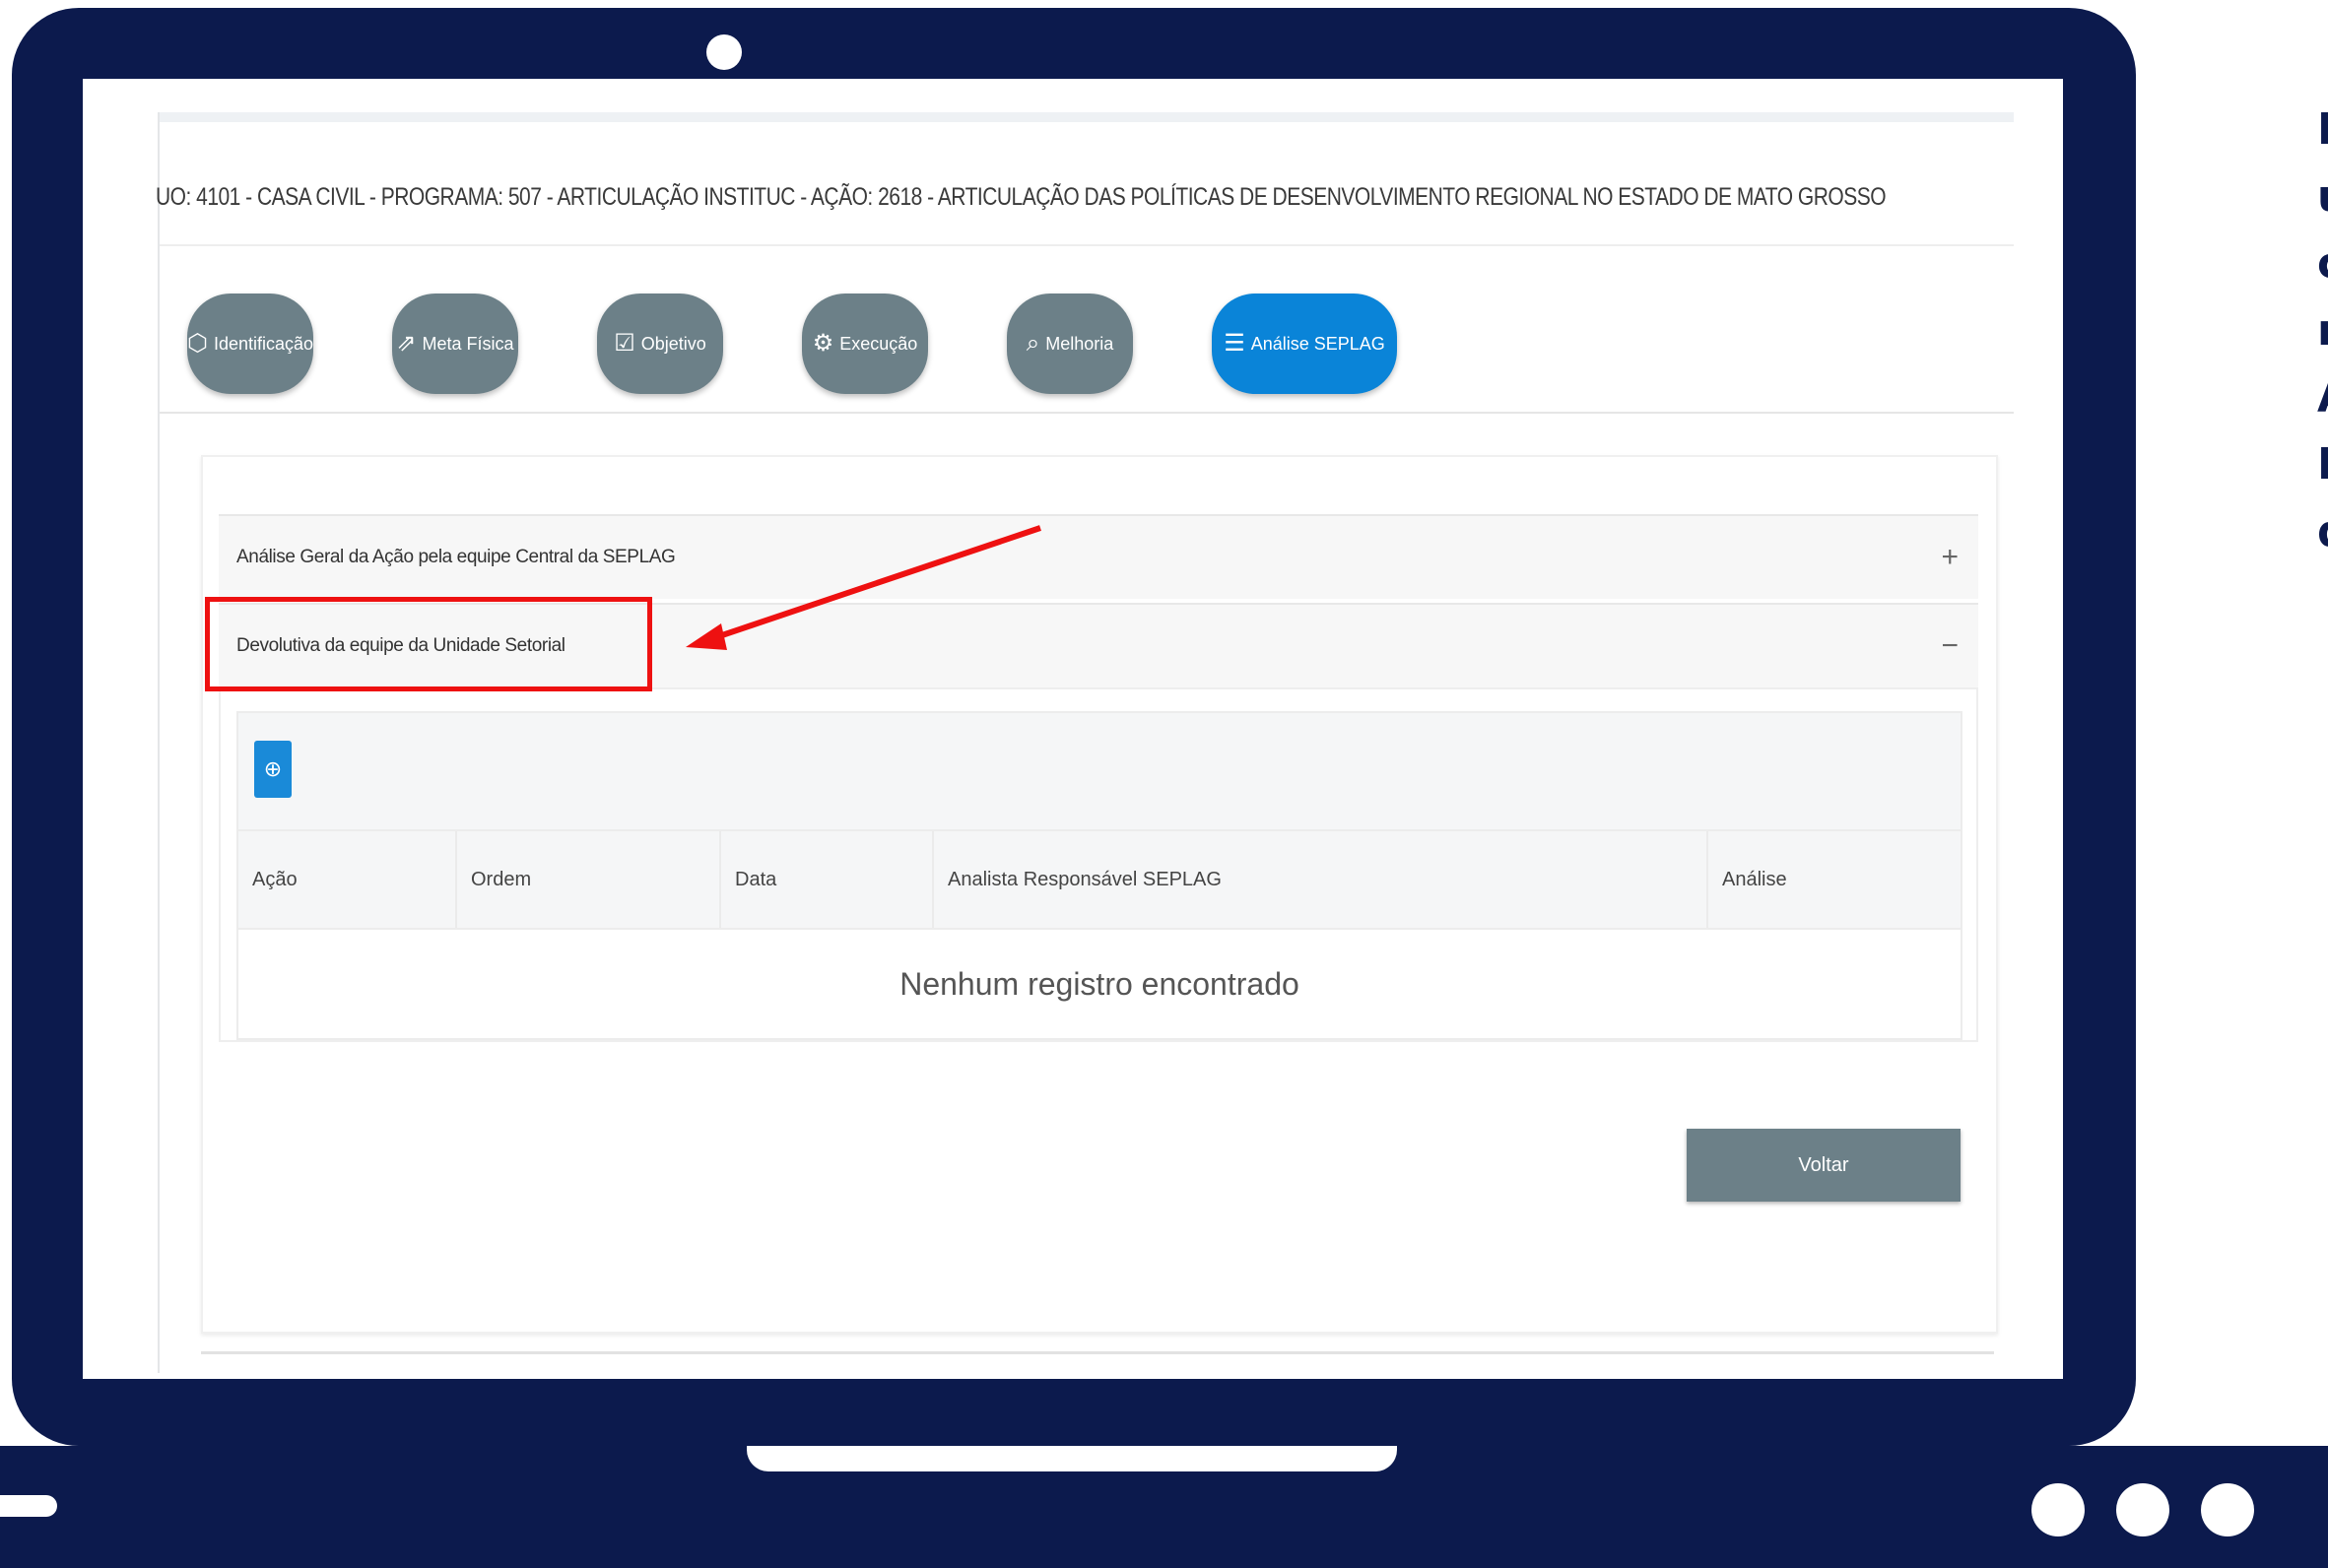 The image size is (2328, 1568). Describe the element at coordinates (347, 880) in the screenshot. I see `column-header-acao: Ação` at that location.